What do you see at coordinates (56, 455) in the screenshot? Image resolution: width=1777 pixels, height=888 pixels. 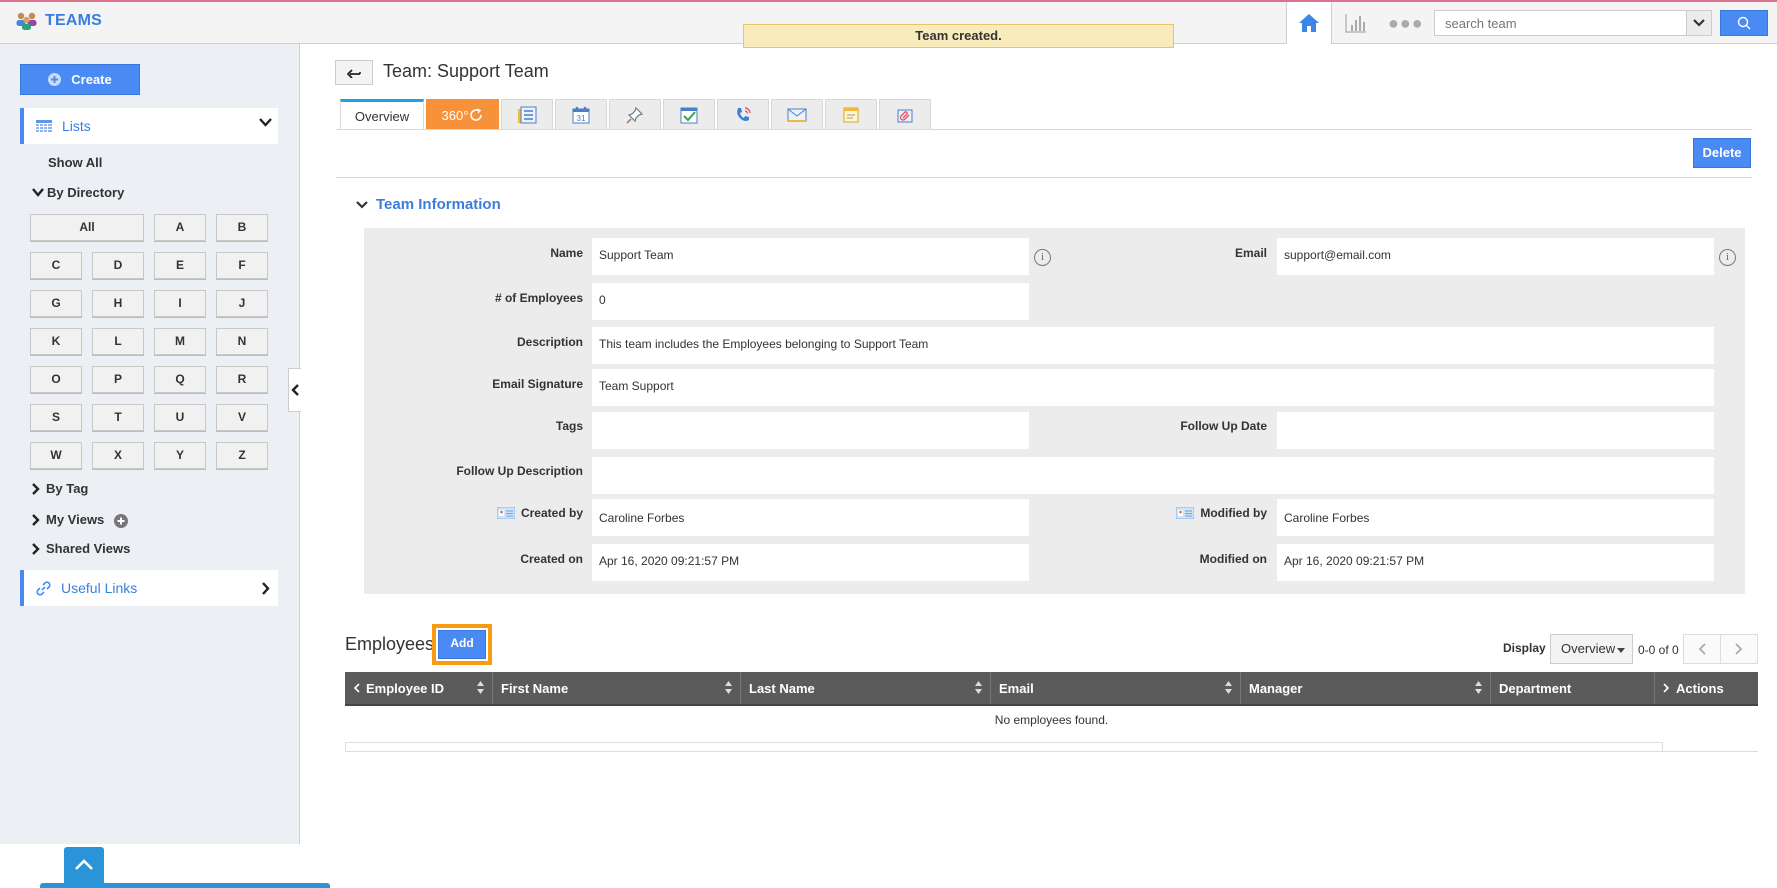 I see `directory-letter-w: W` at bounding box center [56, 455].